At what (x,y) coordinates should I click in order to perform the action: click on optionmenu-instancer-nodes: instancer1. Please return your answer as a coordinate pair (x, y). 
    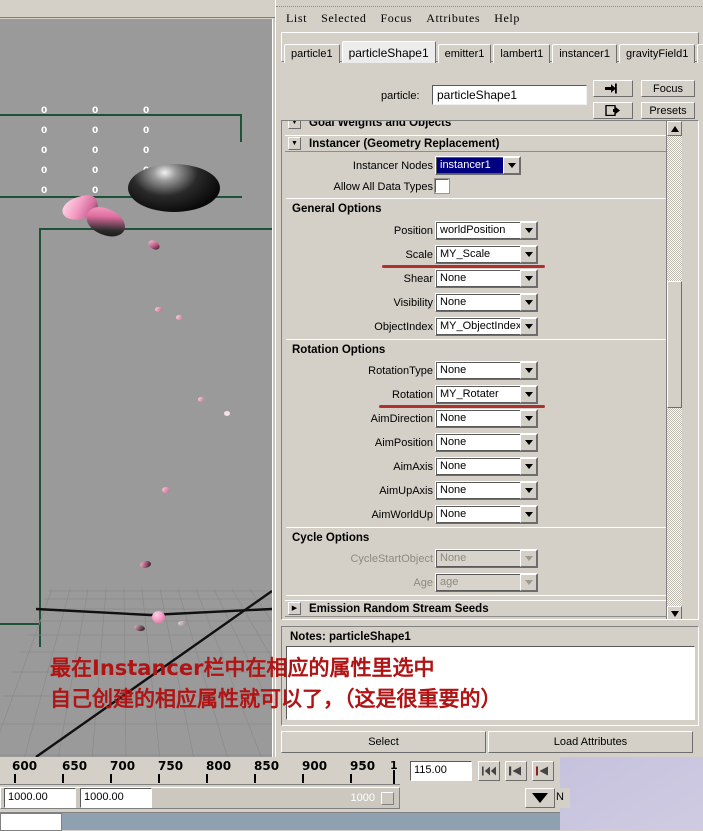
    Looking at the image, I should click on (478, 165).